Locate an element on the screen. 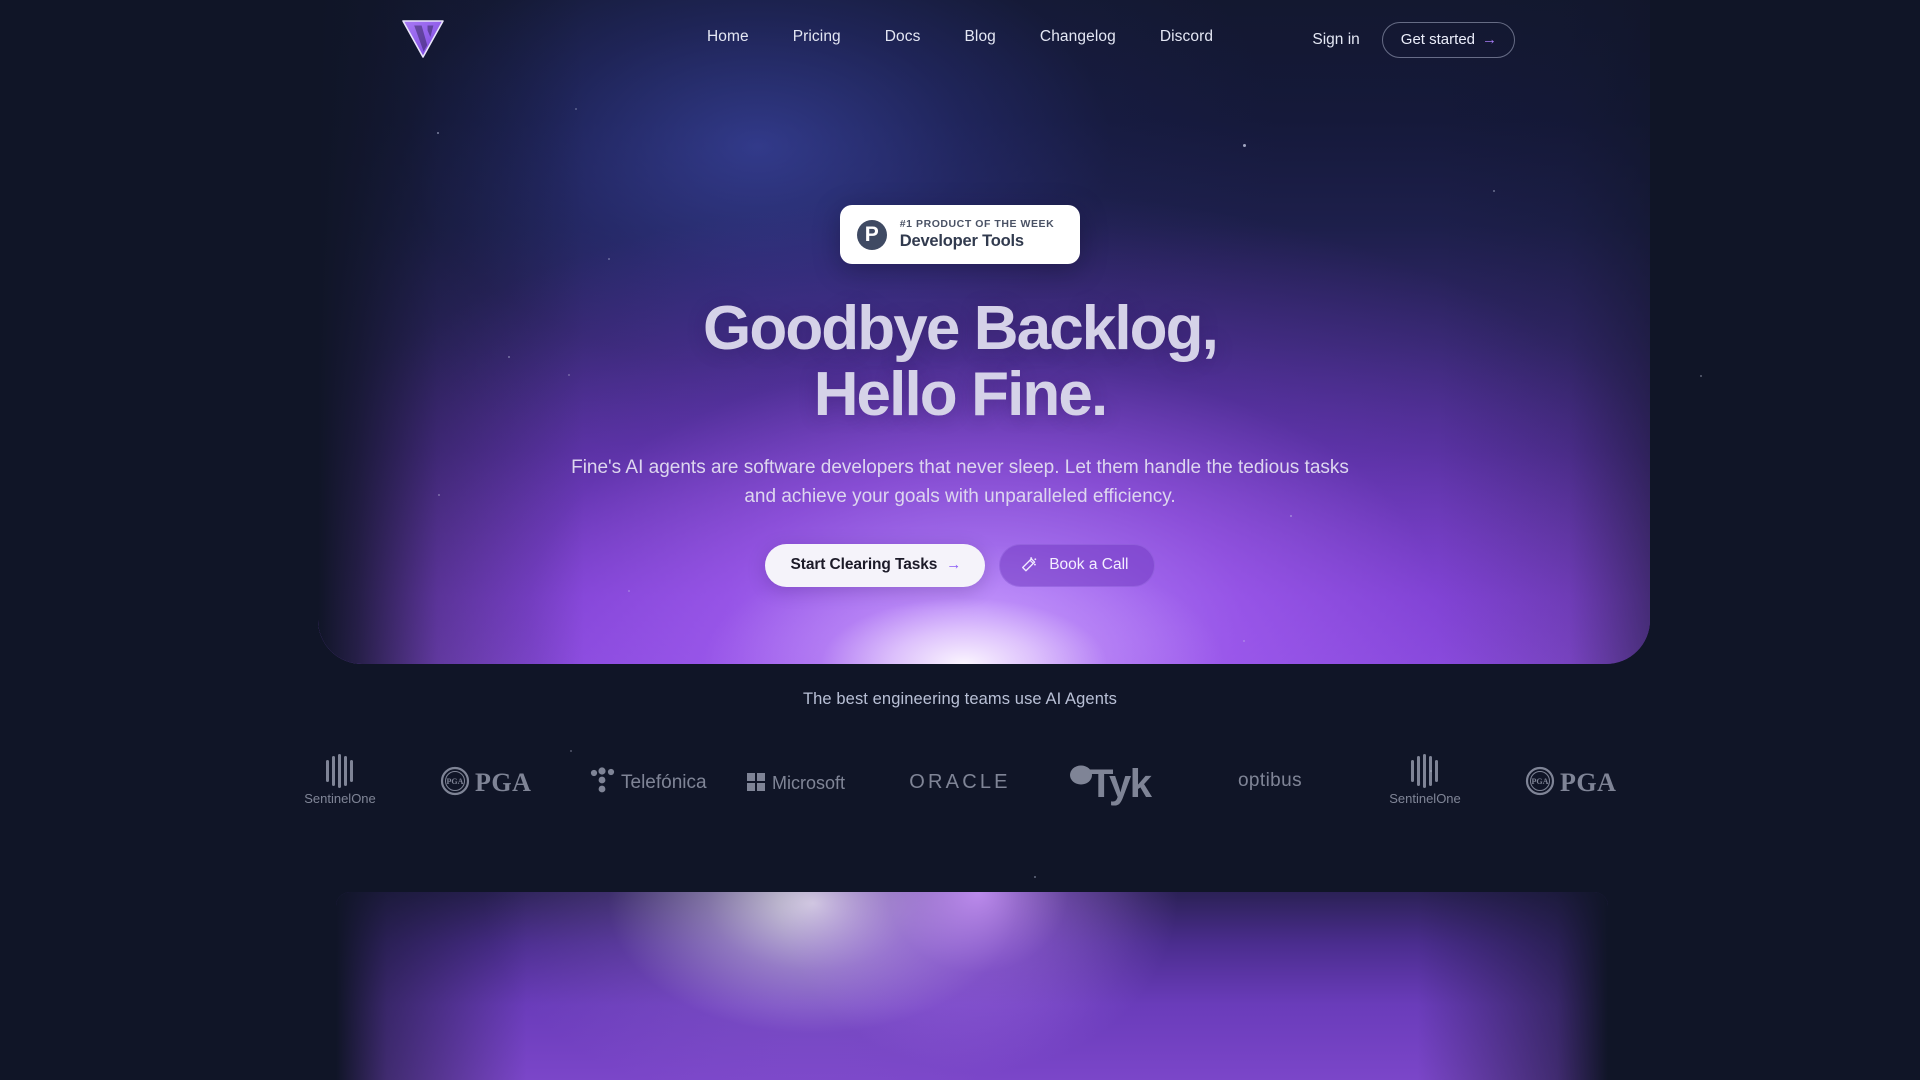  telefonica-logo-icon: Telefónica is located at coordinates (648, 780).